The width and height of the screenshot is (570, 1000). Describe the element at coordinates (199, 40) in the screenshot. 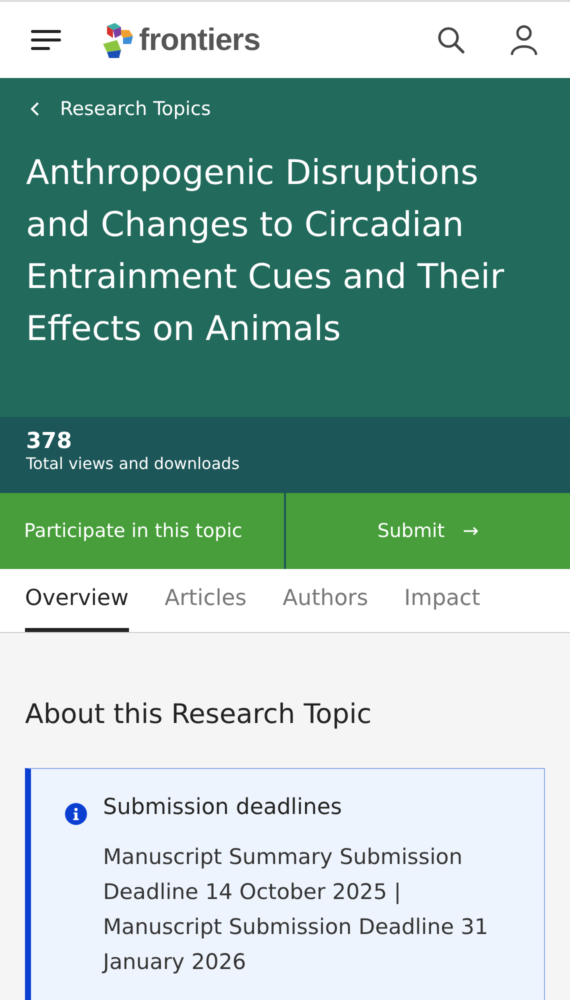

I see `logo-text: frontiers` at that location.